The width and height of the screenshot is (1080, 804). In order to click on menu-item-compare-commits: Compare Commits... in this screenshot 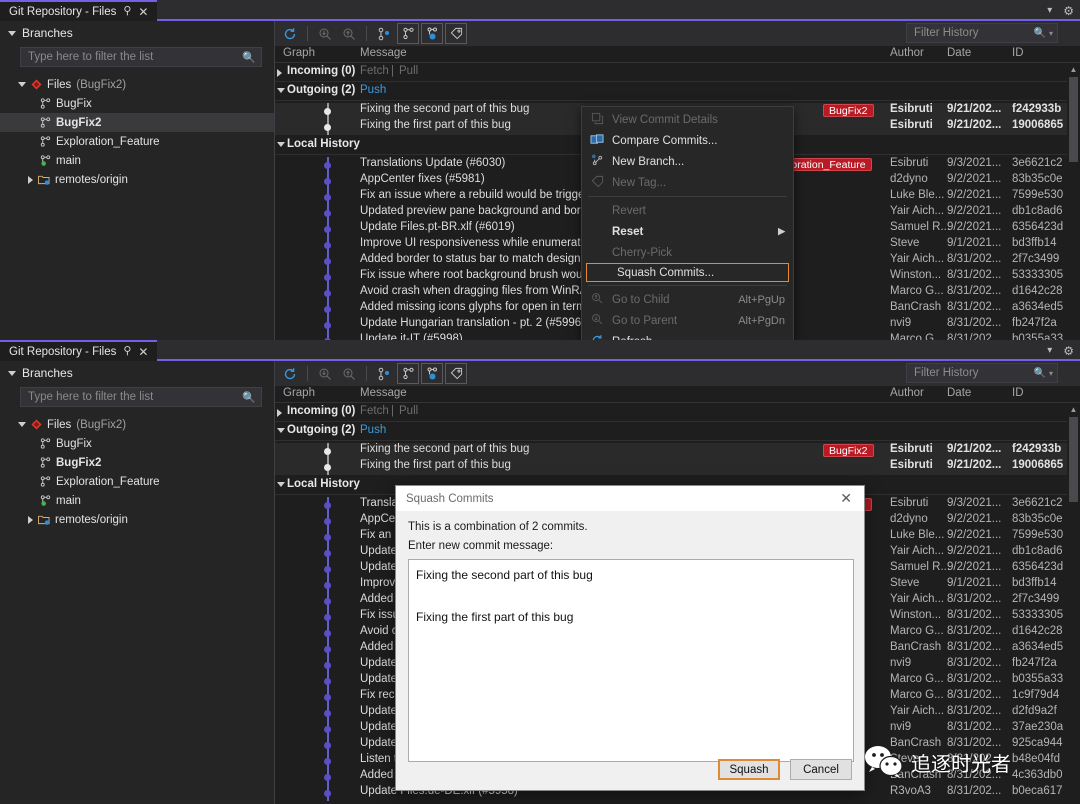, I will do `click(687, 140)`.